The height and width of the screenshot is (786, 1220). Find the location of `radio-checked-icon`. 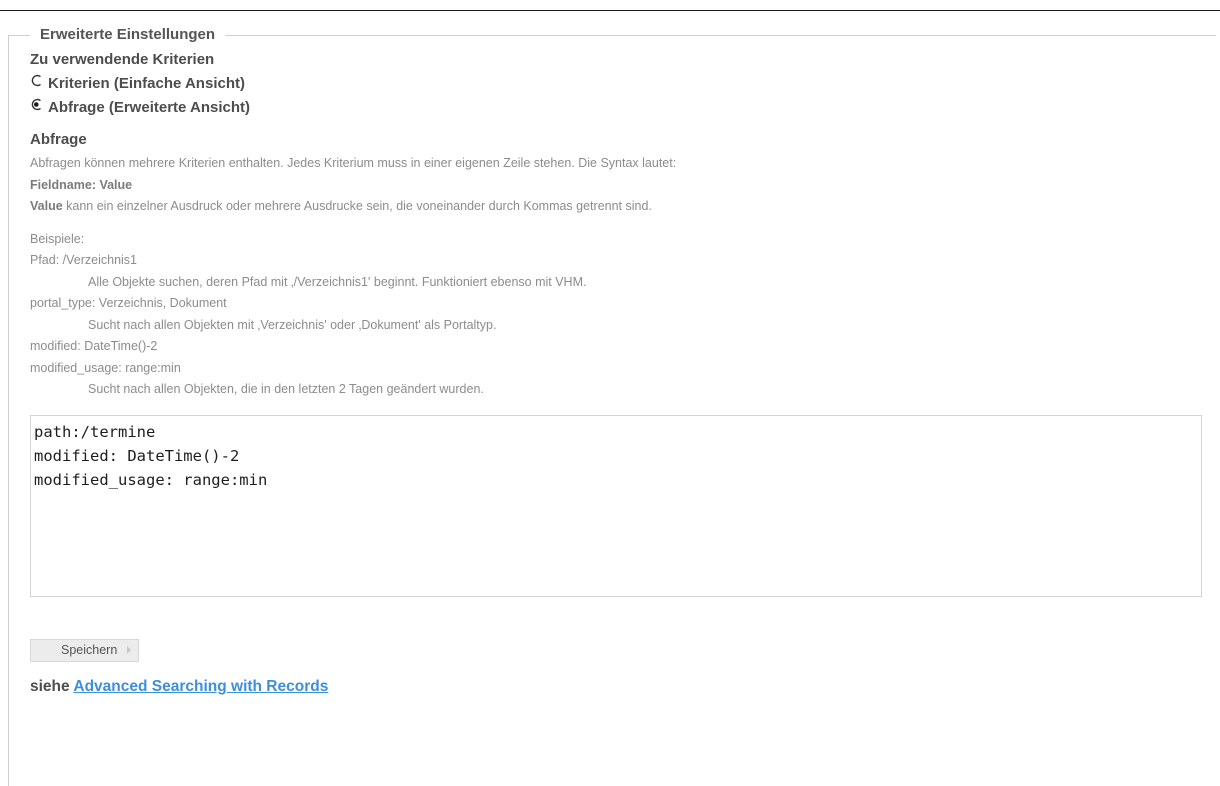

radio-checked-icon is located at coordinates (36, 106).